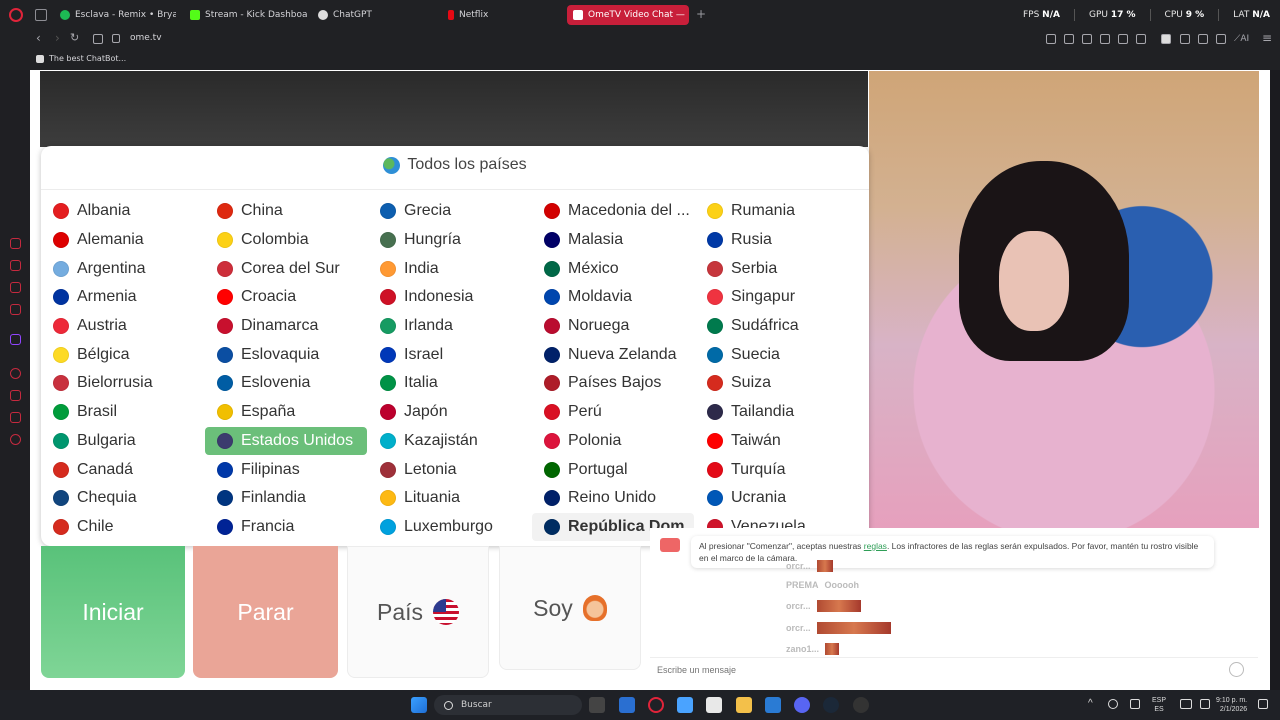  I want to click on country-option: Perú, so click(613, 412).